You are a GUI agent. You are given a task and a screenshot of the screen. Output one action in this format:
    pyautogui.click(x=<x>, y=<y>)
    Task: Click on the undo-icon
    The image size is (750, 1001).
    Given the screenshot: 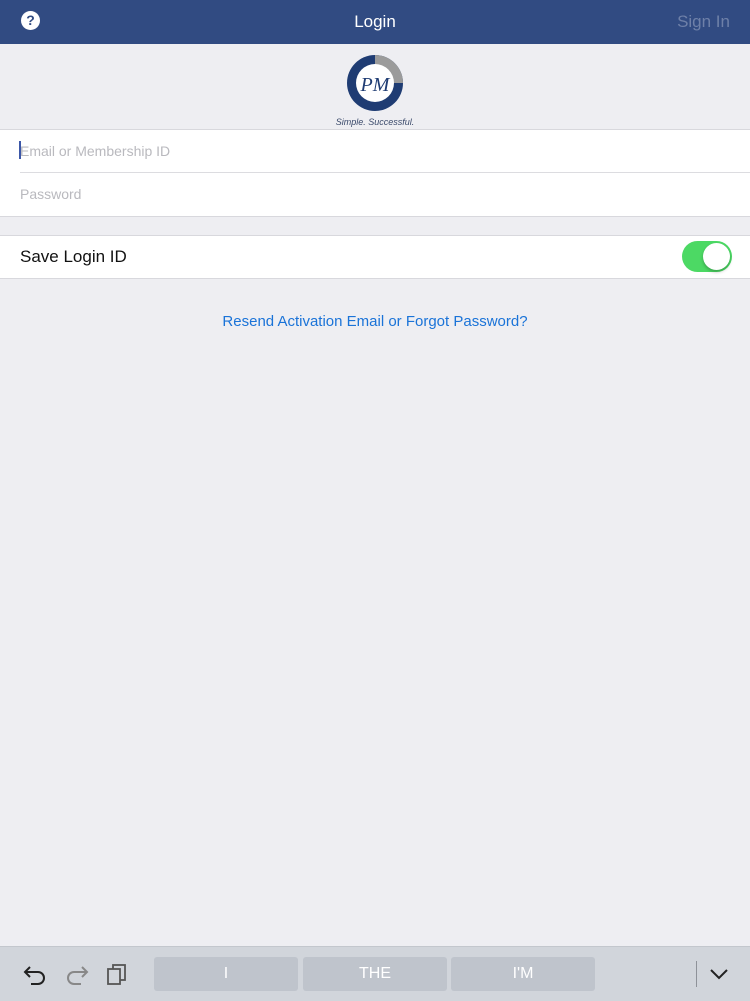 What is the action you would take?
    pyautogui.click(x=35, y=974)
    